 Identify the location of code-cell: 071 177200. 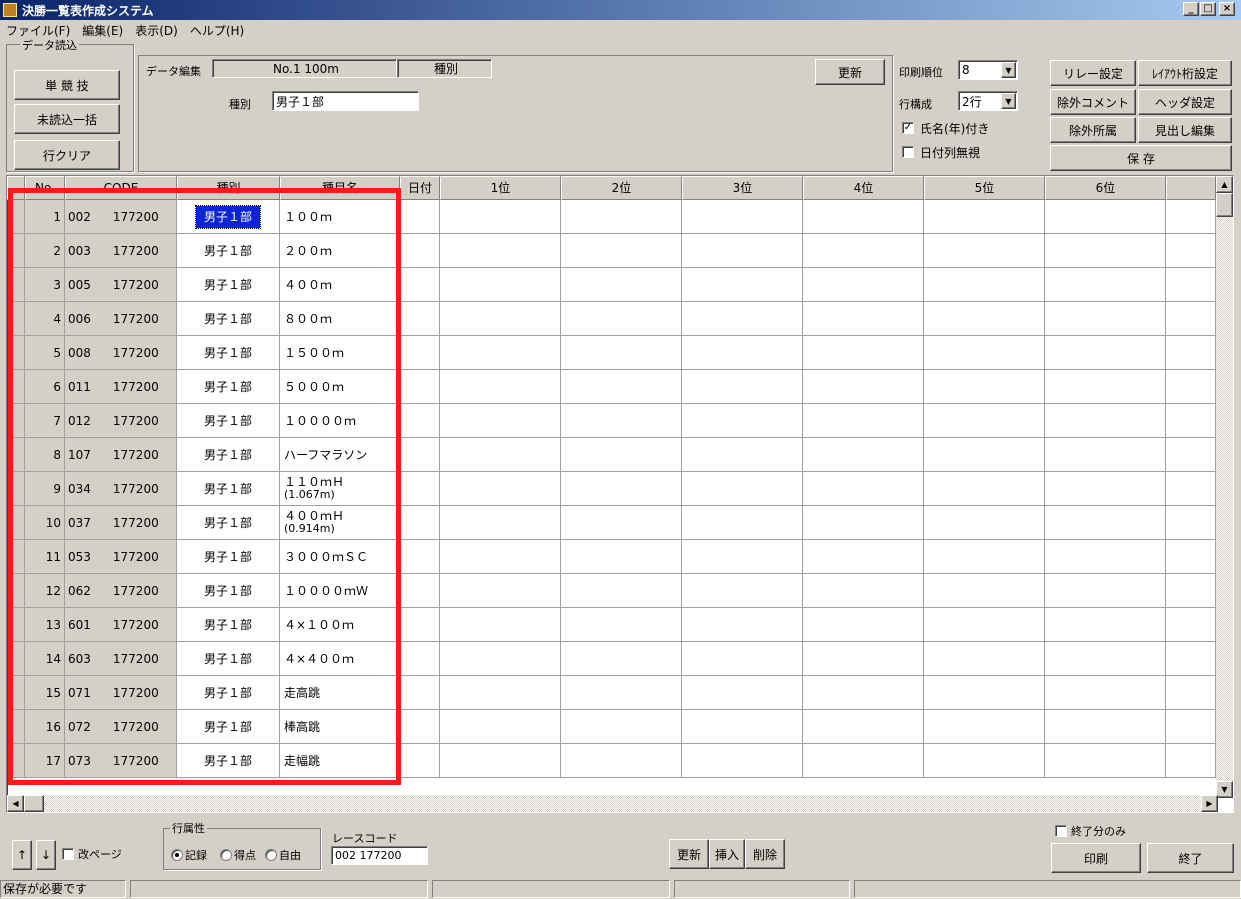
(121, 693).